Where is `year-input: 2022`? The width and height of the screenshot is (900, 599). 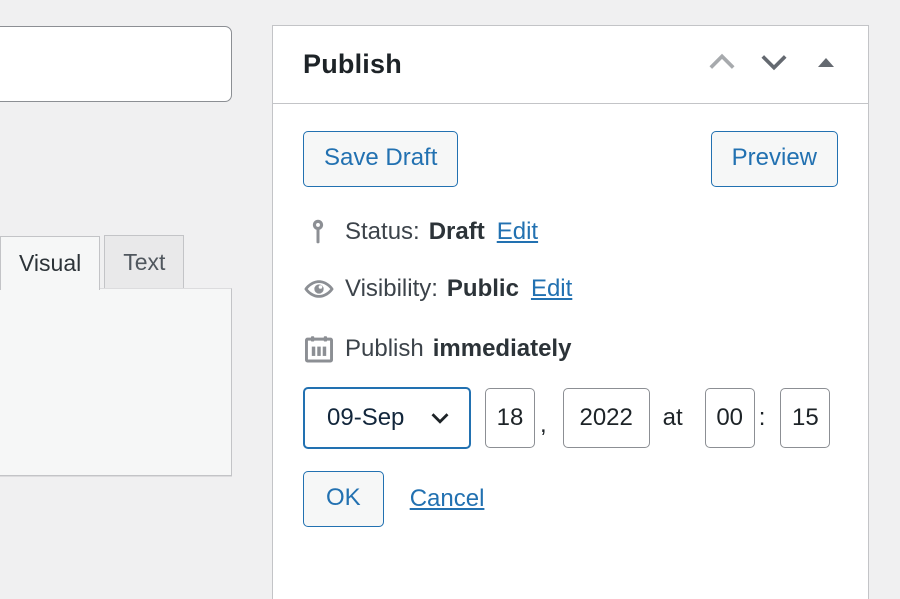
year-input: 2022 is located at coordinates (606, 418).